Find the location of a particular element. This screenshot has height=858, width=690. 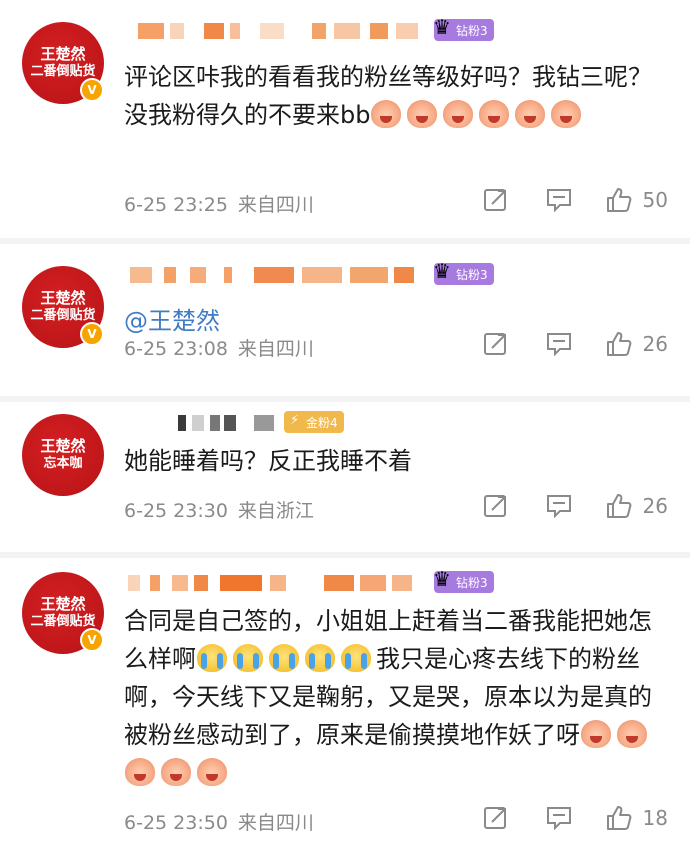

comment-meta: 6-25 23:25 来自四川 is located at coordinates (219, 203).